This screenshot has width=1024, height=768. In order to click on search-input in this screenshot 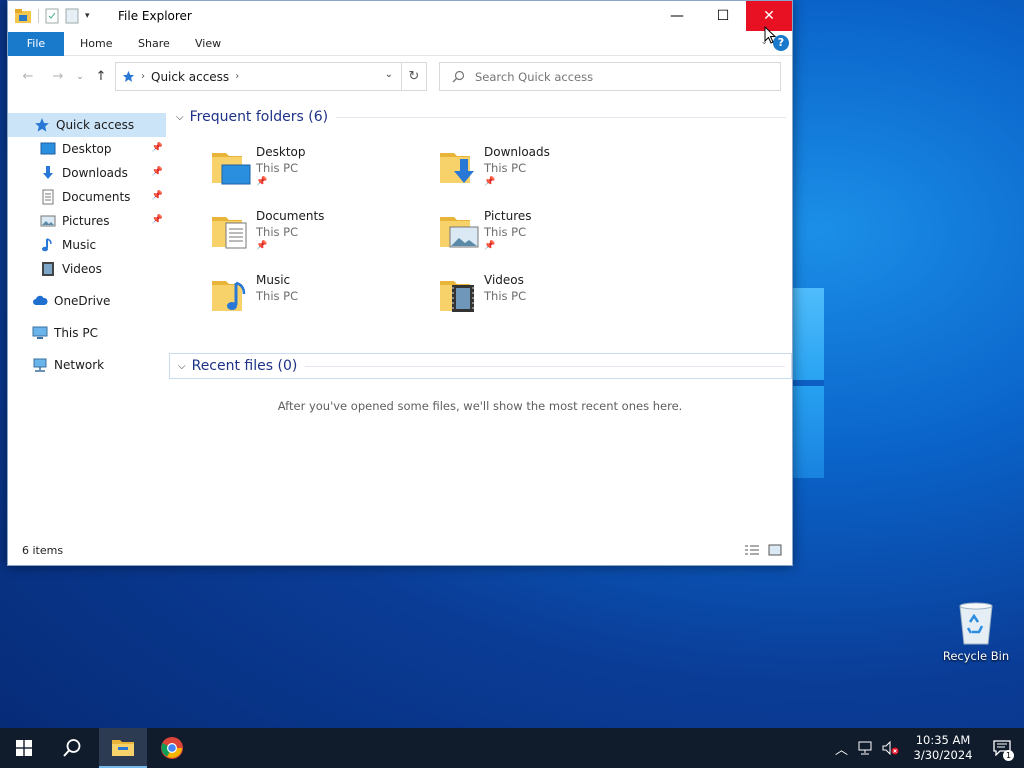, I will do `click(615, 76)`.